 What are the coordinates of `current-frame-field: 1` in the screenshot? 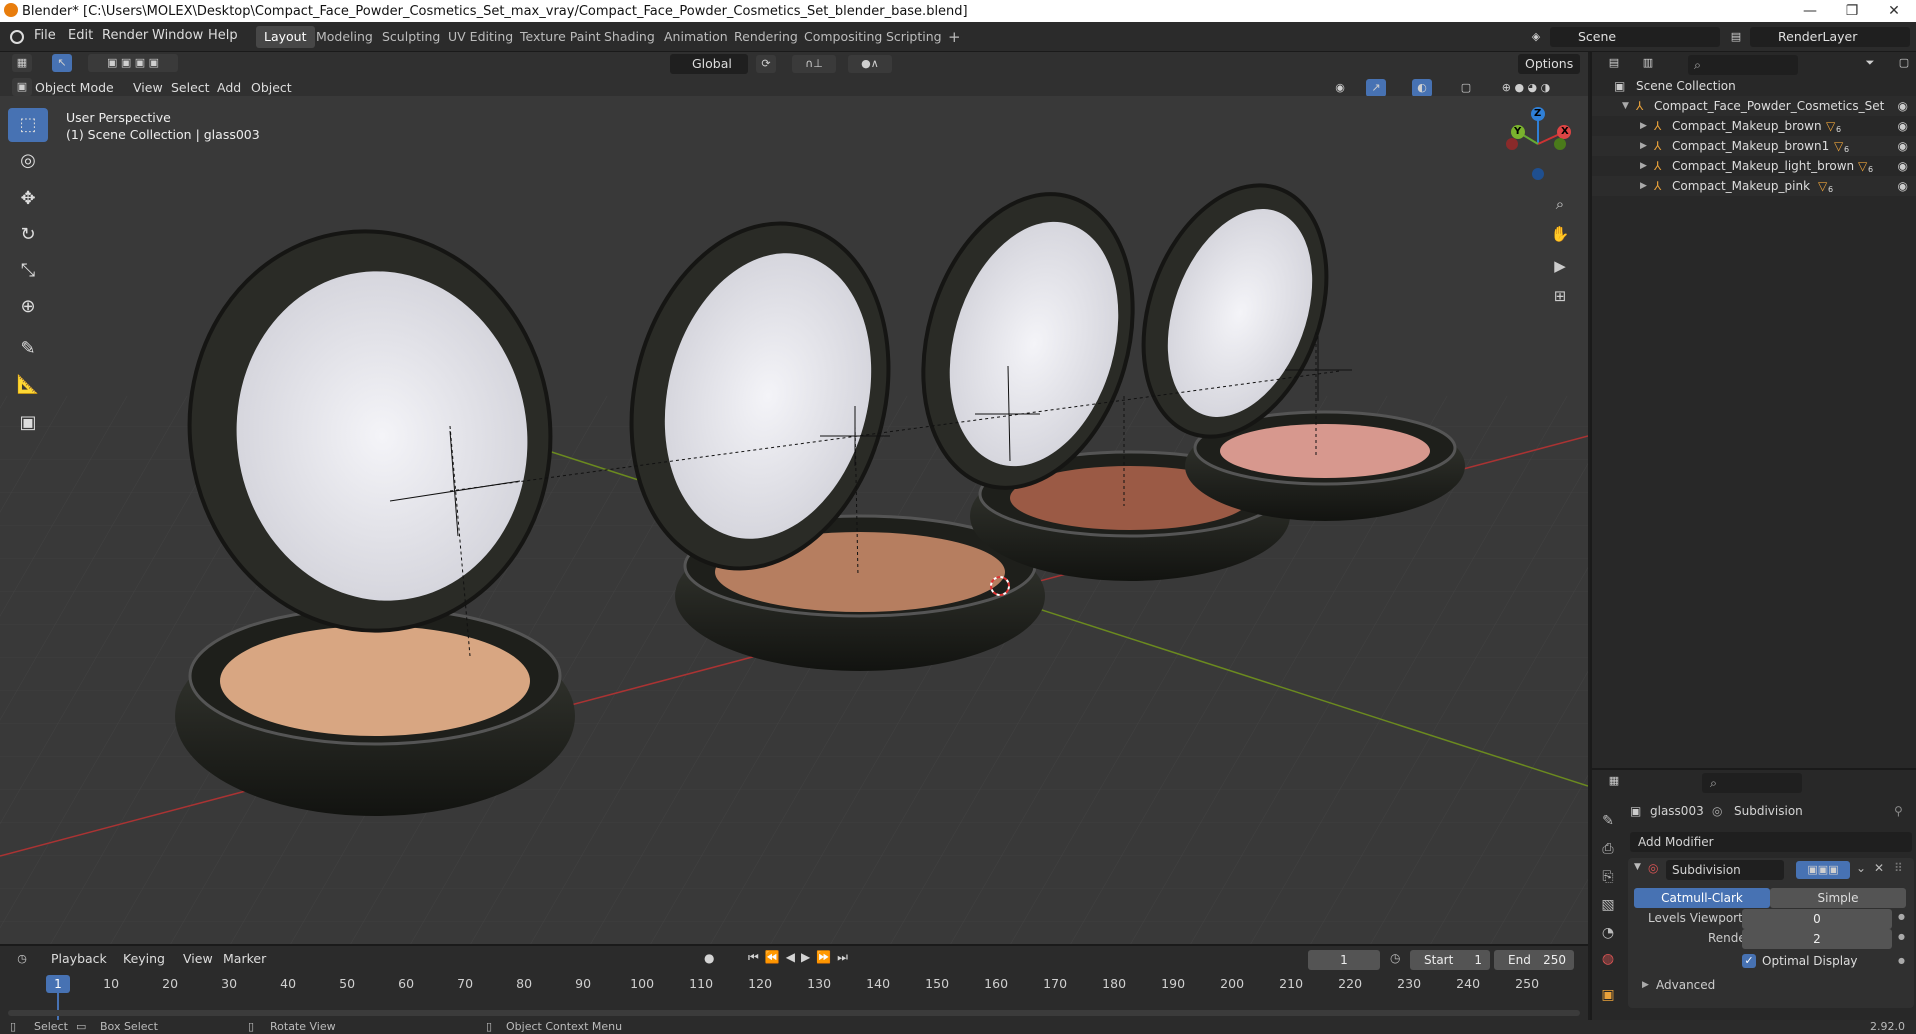 It's located at (1344, 960).